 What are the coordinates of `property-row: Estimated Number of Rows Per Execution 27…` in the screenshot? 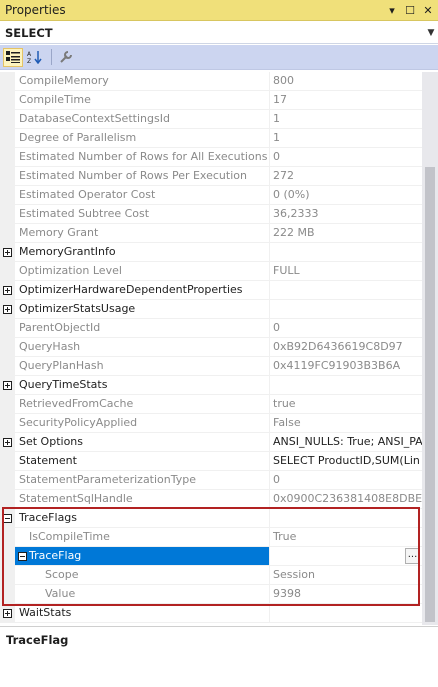 It's located at (211, 176).